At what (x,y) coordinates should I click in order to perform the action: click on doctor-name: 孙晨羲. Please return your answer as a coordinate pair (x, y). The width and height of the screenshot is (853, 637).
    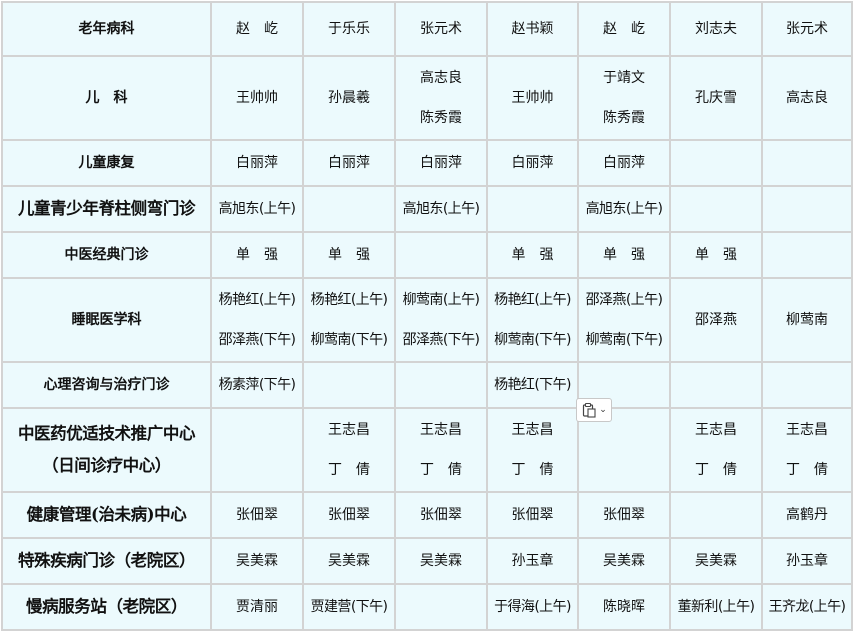
    Looking at the image, I should click on (349, 98).